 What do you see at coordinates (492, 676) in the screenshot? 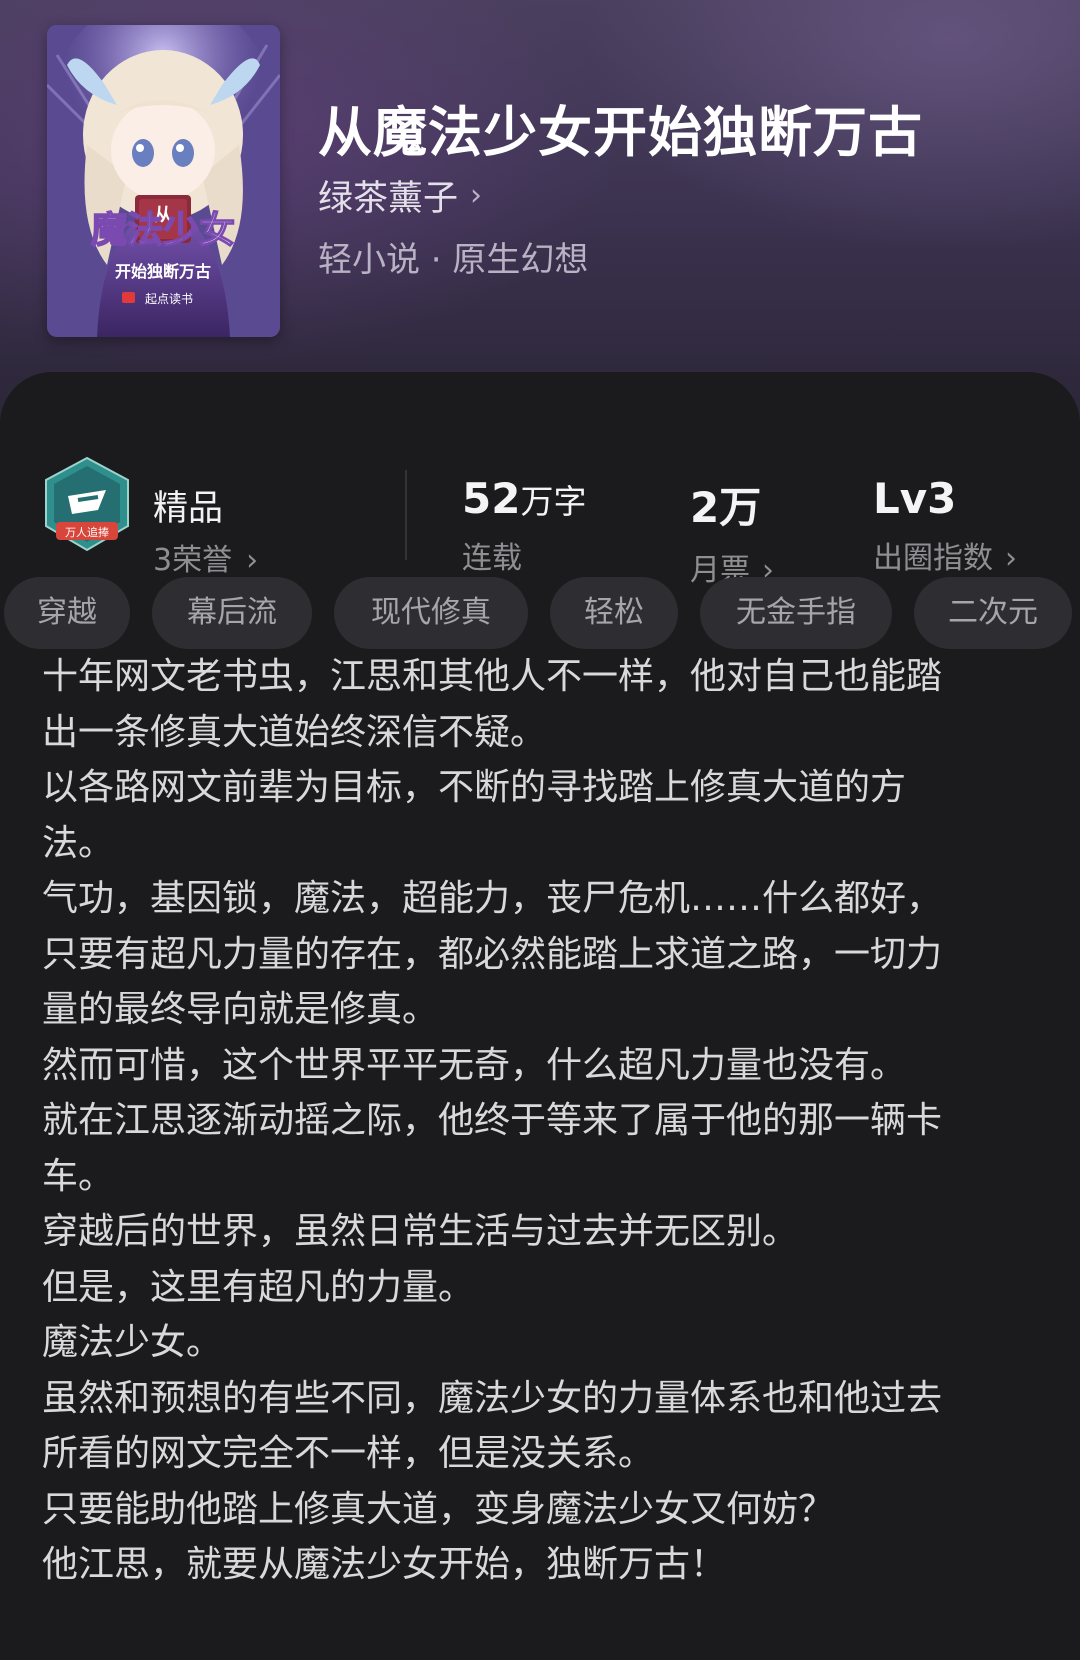
I see `description-line: 十年网文老书虫，江思和其他人不一样，他对自己也能踏` at bounding box center [492, 676].